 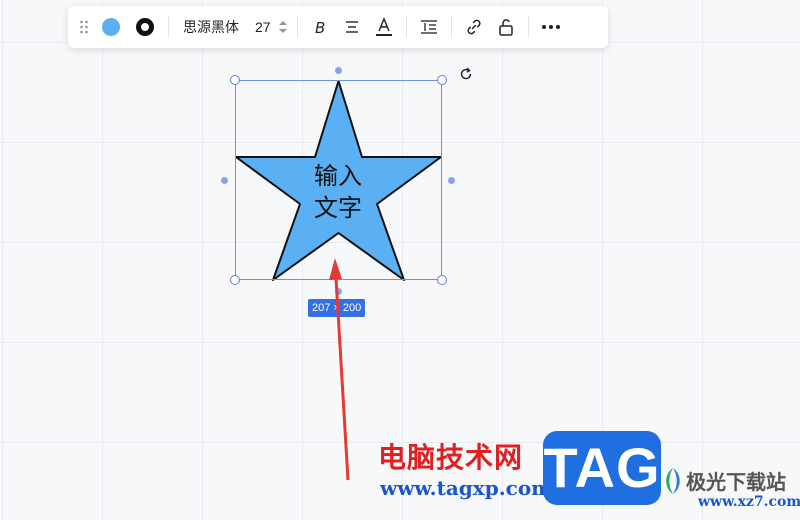 What do you see at coordinates (749, 502) in the screenshot?
I see `watermark-site-url: www.xz7.com` at bounding box center [749, 502].